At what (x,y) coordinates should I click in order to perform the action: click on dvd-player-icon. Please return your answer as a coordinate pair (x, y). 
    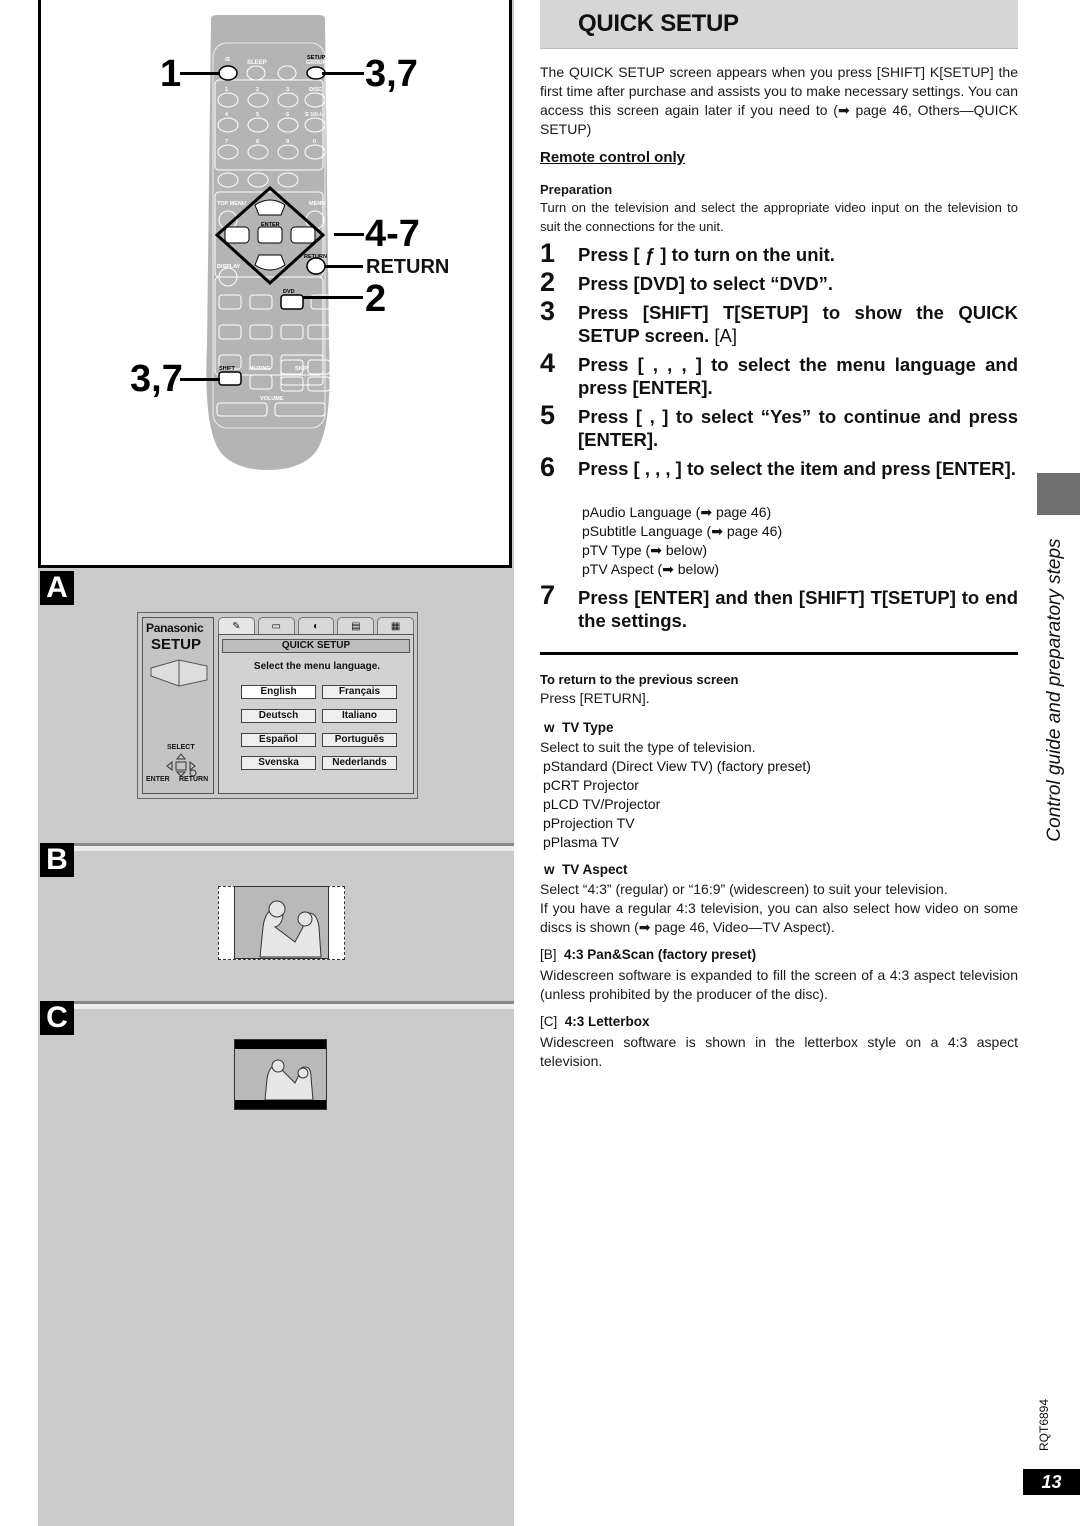
    Looking at the image, I should click on (179, 673).